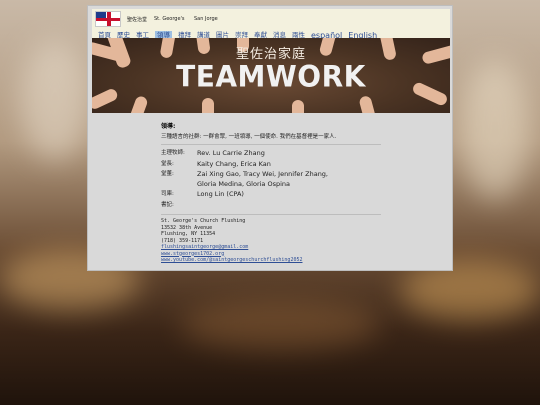 The height and width of the screenshot is (405, 540). I want to click on staff-row: 書記:, so click(276, 206).